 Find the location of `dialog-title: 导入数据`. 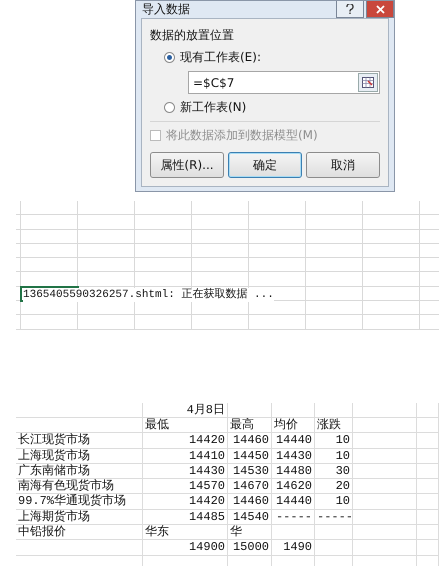

dialog-title: 导入数据 is located at coordinates (166, 9).